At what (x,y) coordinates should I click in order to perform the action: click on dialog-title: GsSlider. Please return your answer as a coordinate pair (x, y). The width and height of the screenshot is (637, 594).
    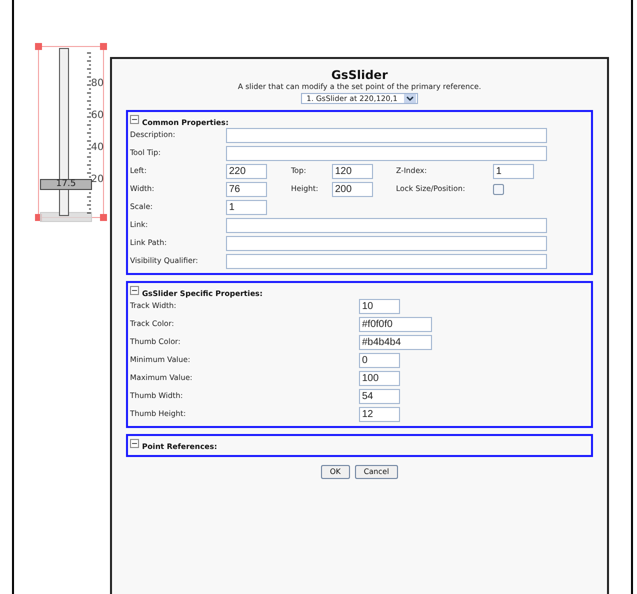
    Looking at the image, I should click on (359, 75).